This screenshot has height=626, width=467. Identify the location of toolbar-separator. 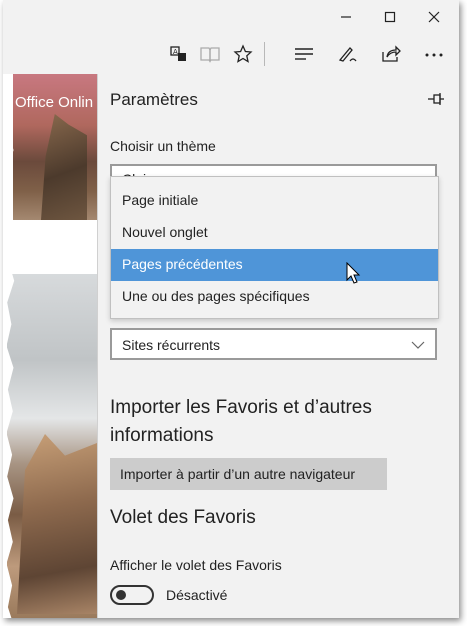
(264, 54).